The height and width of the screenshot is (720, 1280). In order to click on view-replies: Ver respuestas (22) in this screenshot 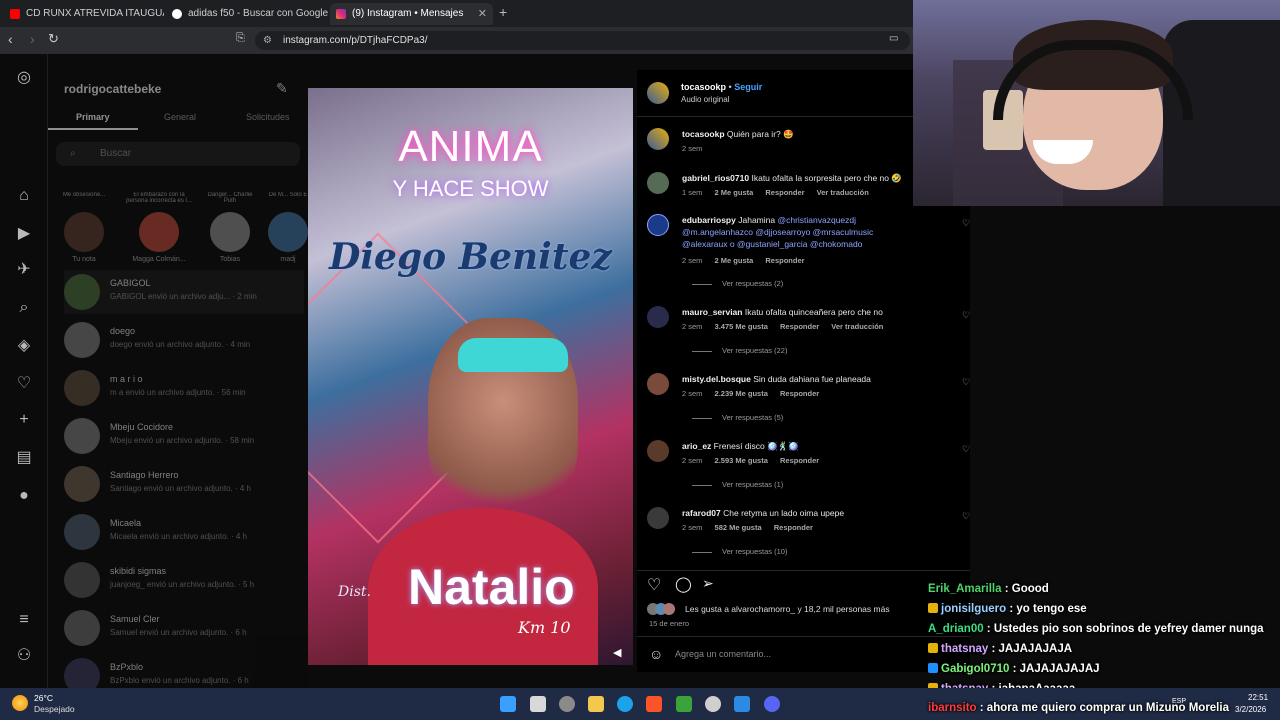, I will do `click(739, 350)`.